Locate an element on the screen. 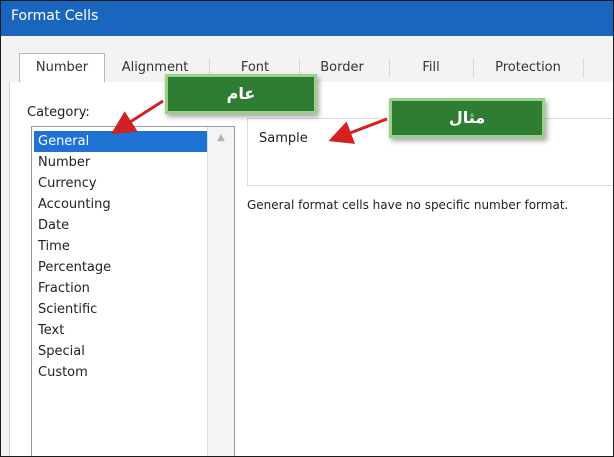 This screenshot has width=614, height=457. annotation-general: عام is located at coordinates (241, 94).